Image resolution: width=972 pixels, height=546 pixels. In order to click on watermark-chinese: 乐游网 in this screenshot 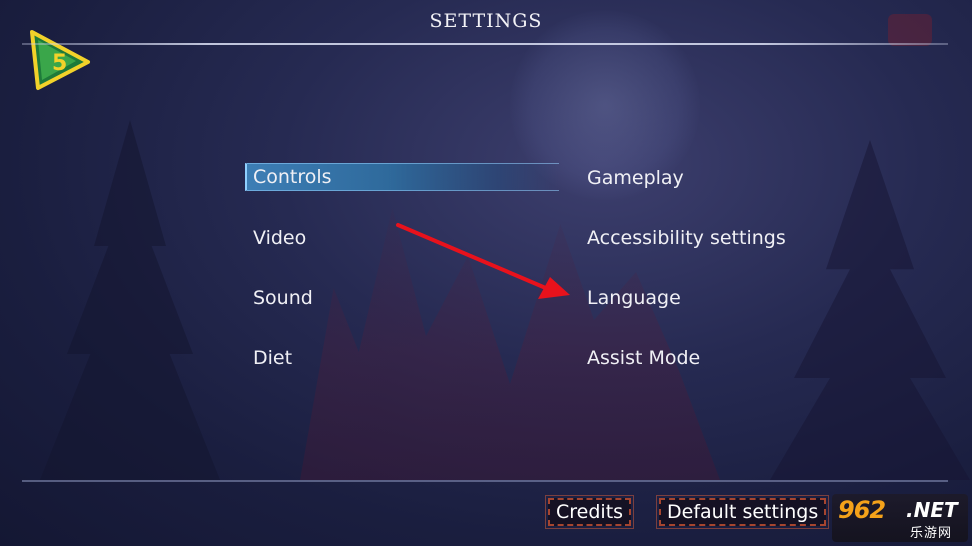, I will do `click(931, 533)`.